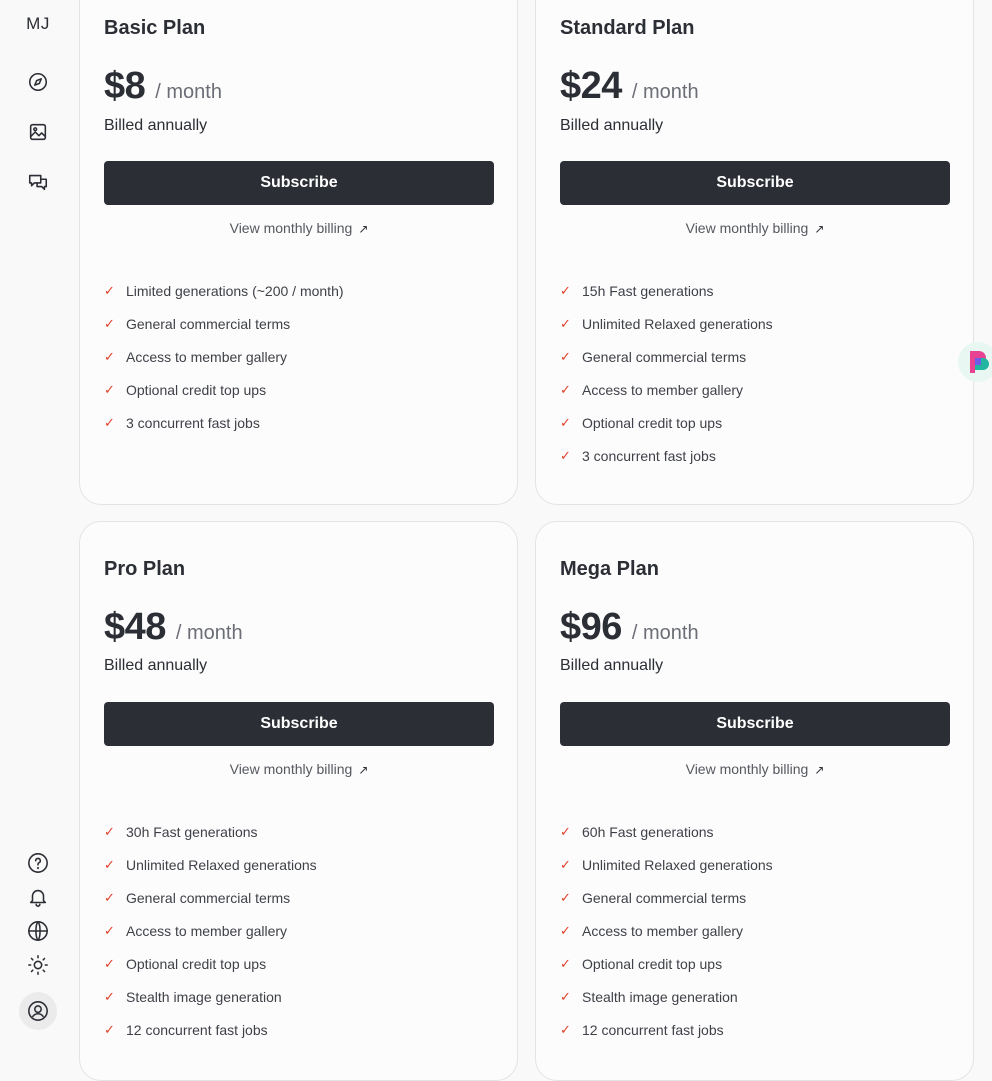 The height and width of the screenshot is (1081, 992). Describe the element at coordinates (145, 569) in the screenshot. I see `plan-title: Pro Plan` at that location.